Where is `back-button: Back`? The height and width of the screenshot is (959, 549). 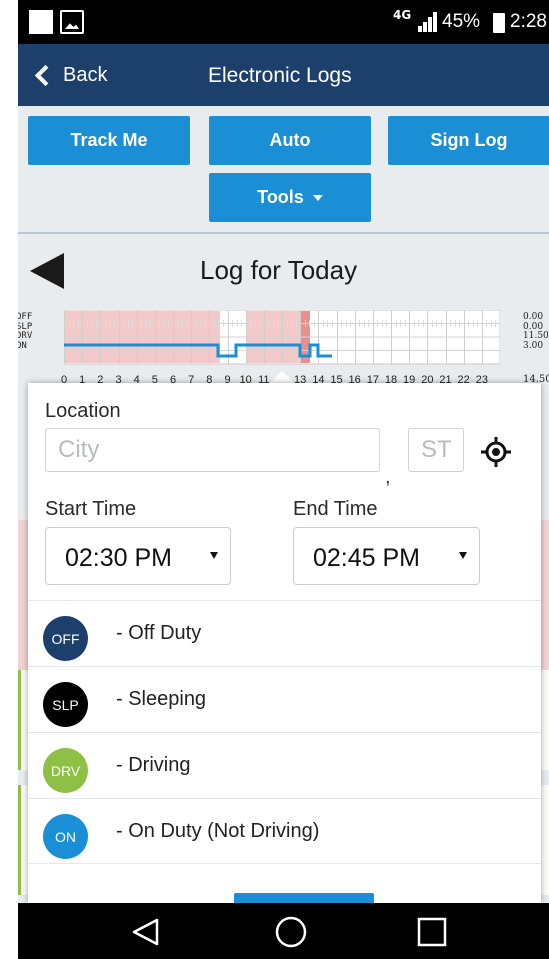
back-button: Back is located at coordinates (68, 75).